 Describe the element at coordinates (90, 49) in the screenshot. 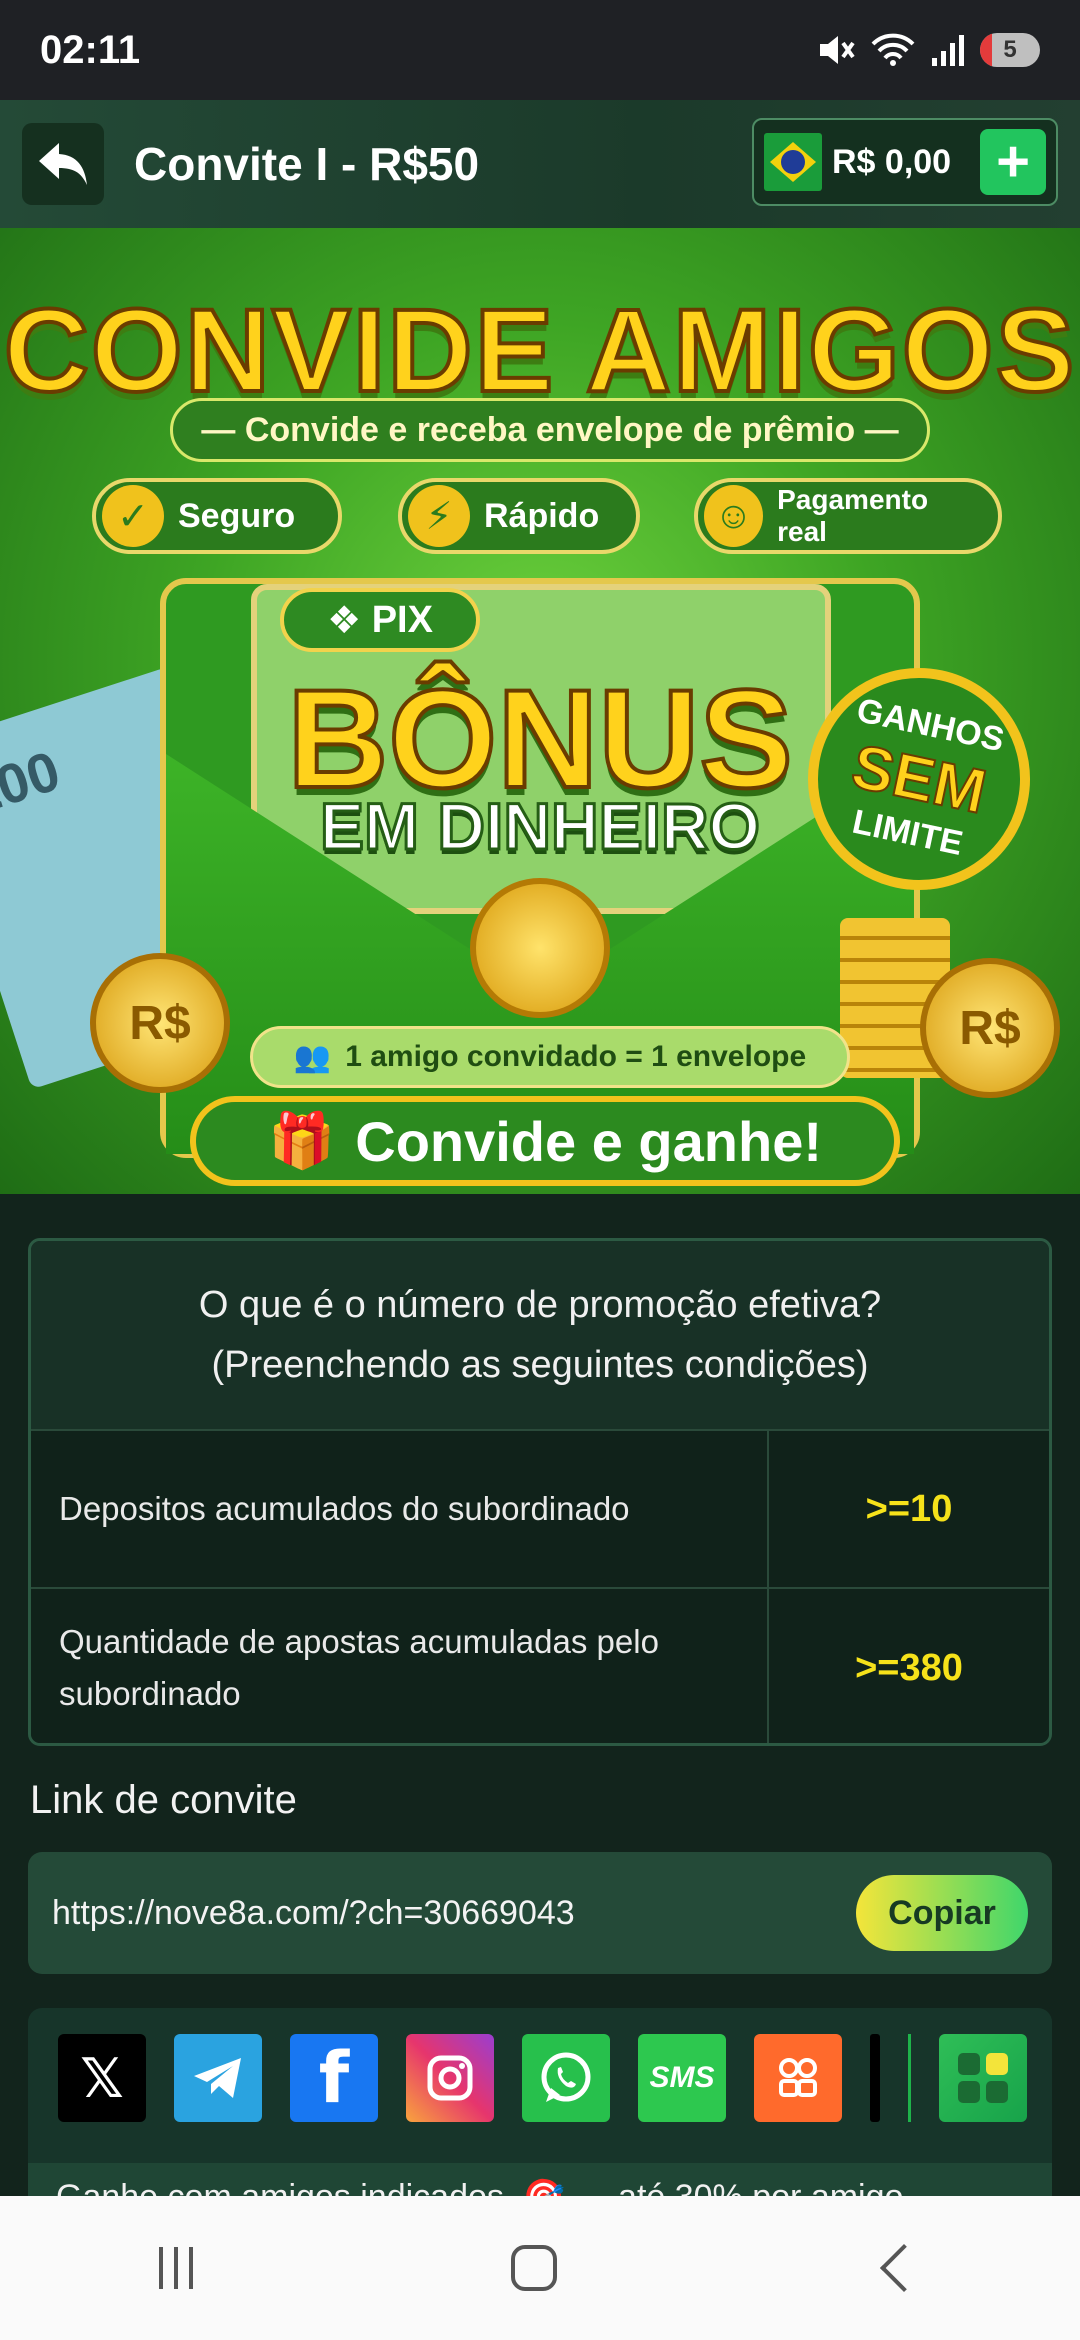

I see `status-time: 02:11` at that location.